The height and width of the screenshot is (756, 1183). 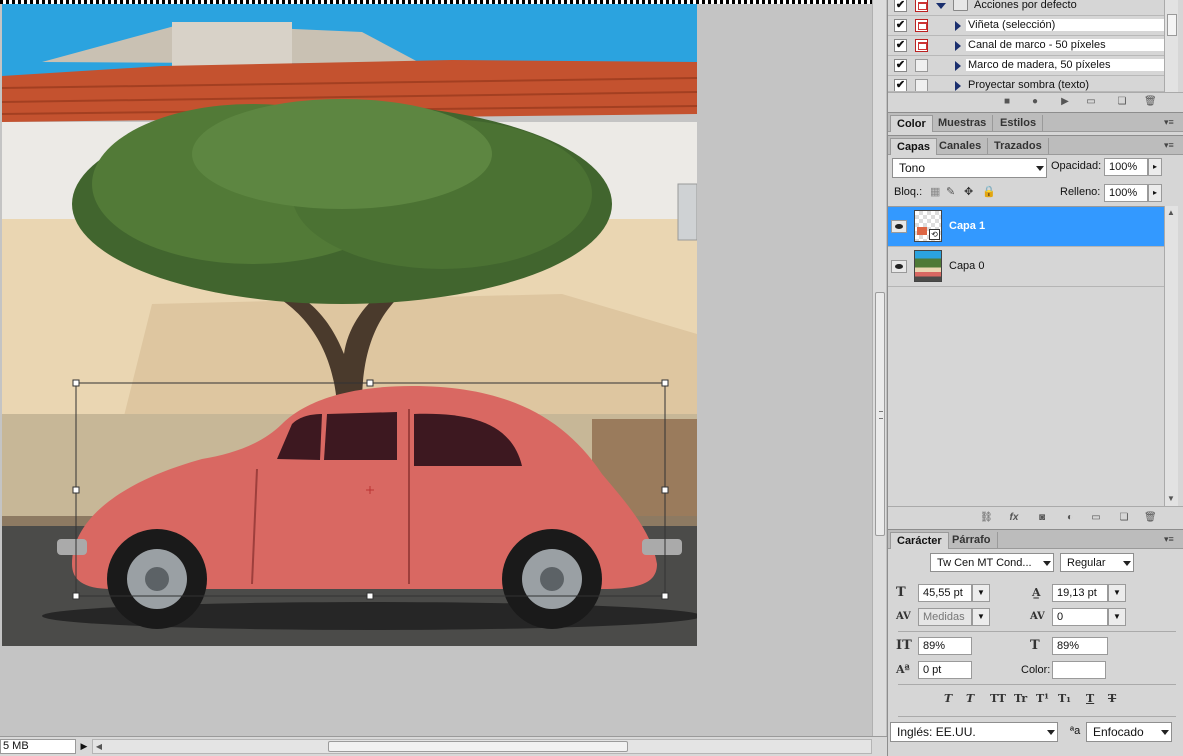 What do you see at coordinates (1018, 146) in the screenshot?
I see `tab-paths: Trazados` at bounding box center [1018, 146].